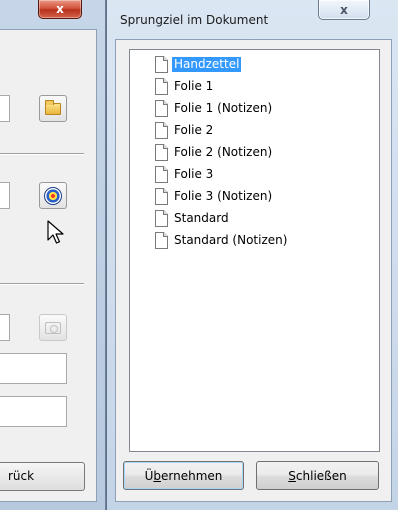  What do you see at coordinates (194, 86) in the screenshot?
I see `tree-item-label: Folie 1` at bounding box center [194, 86].